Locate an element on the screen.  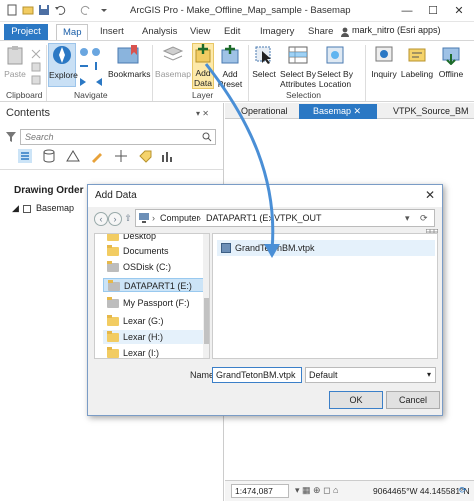
layer-visibility-checkbox is located at coordinates (27, 208).